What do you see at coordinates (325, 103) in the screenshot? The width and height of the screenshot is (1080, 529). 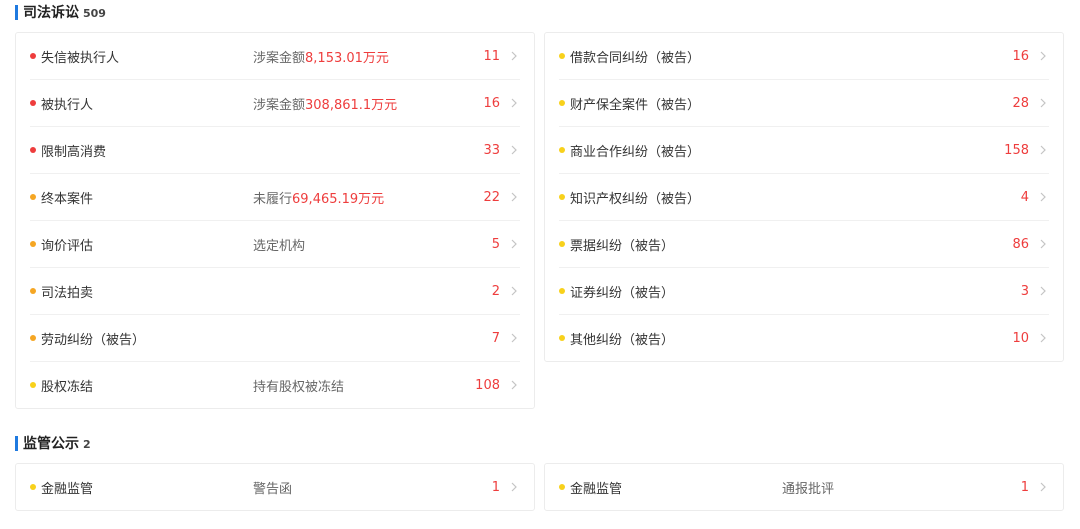 I see `row-desc: 涉案金额308,861.1万元` at bounding box center [325, 103].